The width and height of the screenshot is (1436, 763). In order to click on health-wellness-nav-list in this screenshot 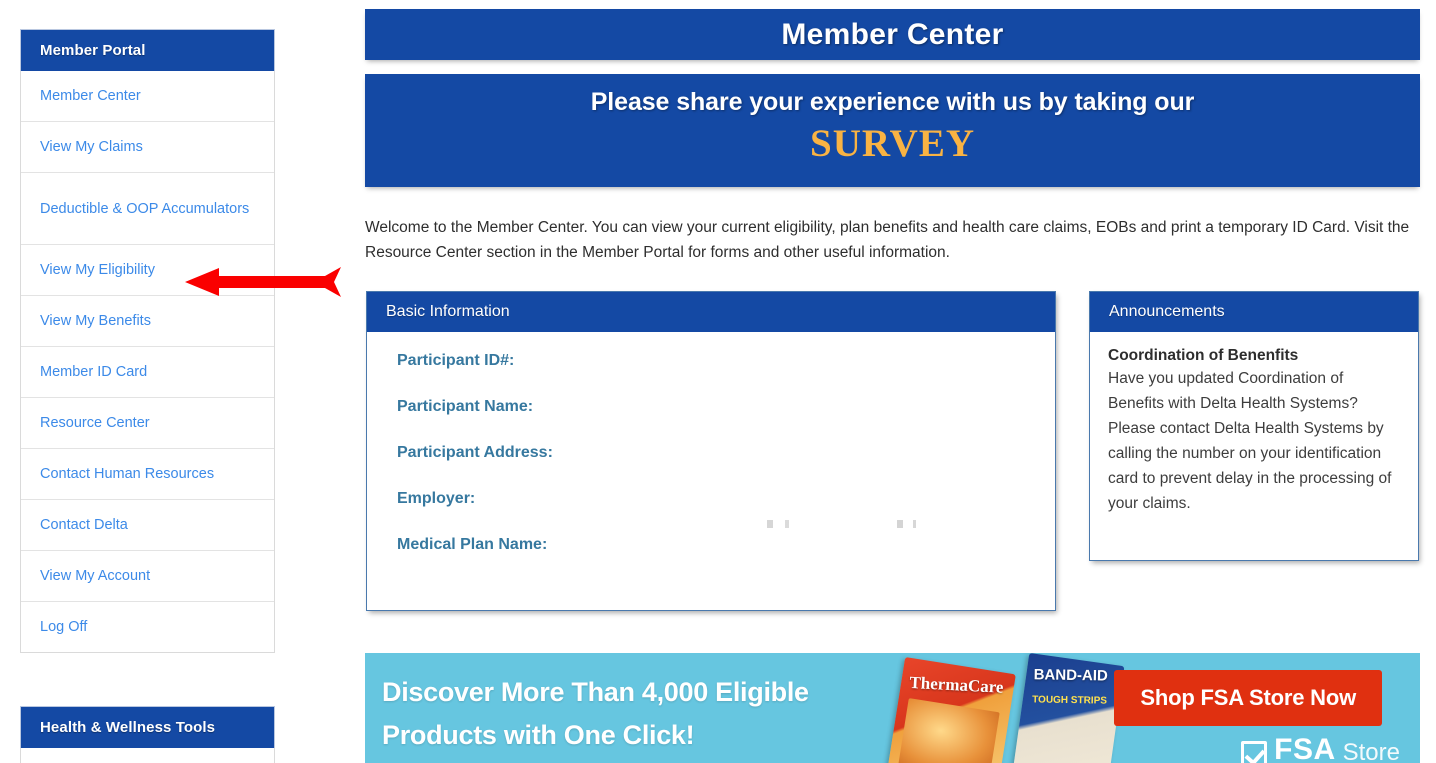, I will do `click(147, 755)`.